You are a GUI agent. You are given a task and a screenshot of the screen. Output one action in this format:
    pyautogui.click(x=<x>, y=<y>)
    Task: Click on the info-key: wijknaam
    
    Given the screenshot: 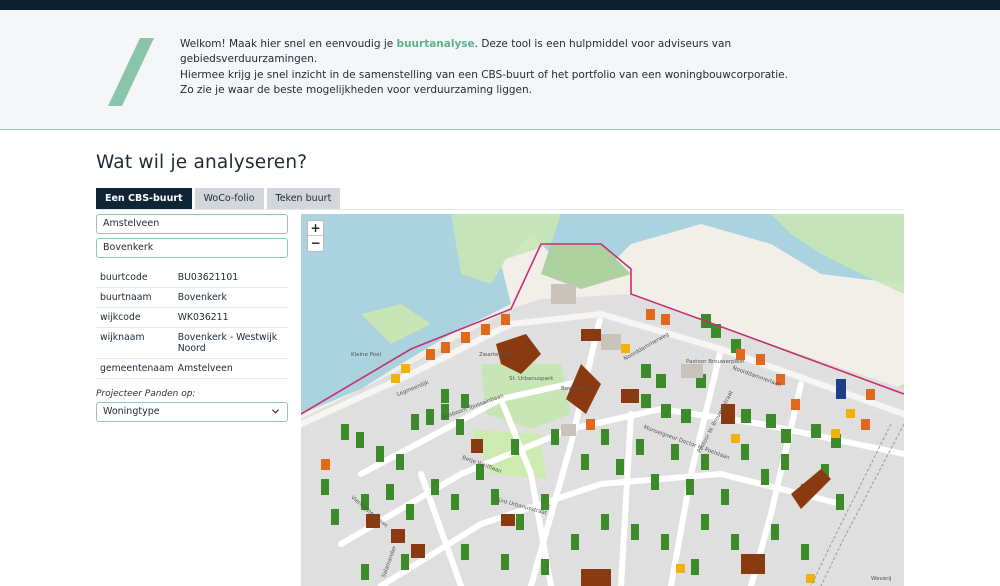 What is the action you would take?
    pyautogui.click(x=135, y=343)
    